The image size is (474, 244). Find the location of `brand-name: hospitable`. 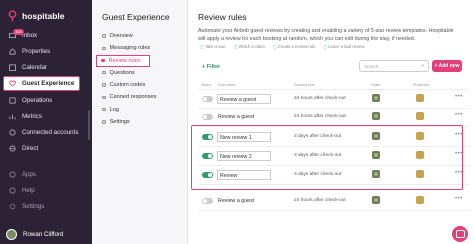

brand-name: hospitable is located at coordinates (43, 16).